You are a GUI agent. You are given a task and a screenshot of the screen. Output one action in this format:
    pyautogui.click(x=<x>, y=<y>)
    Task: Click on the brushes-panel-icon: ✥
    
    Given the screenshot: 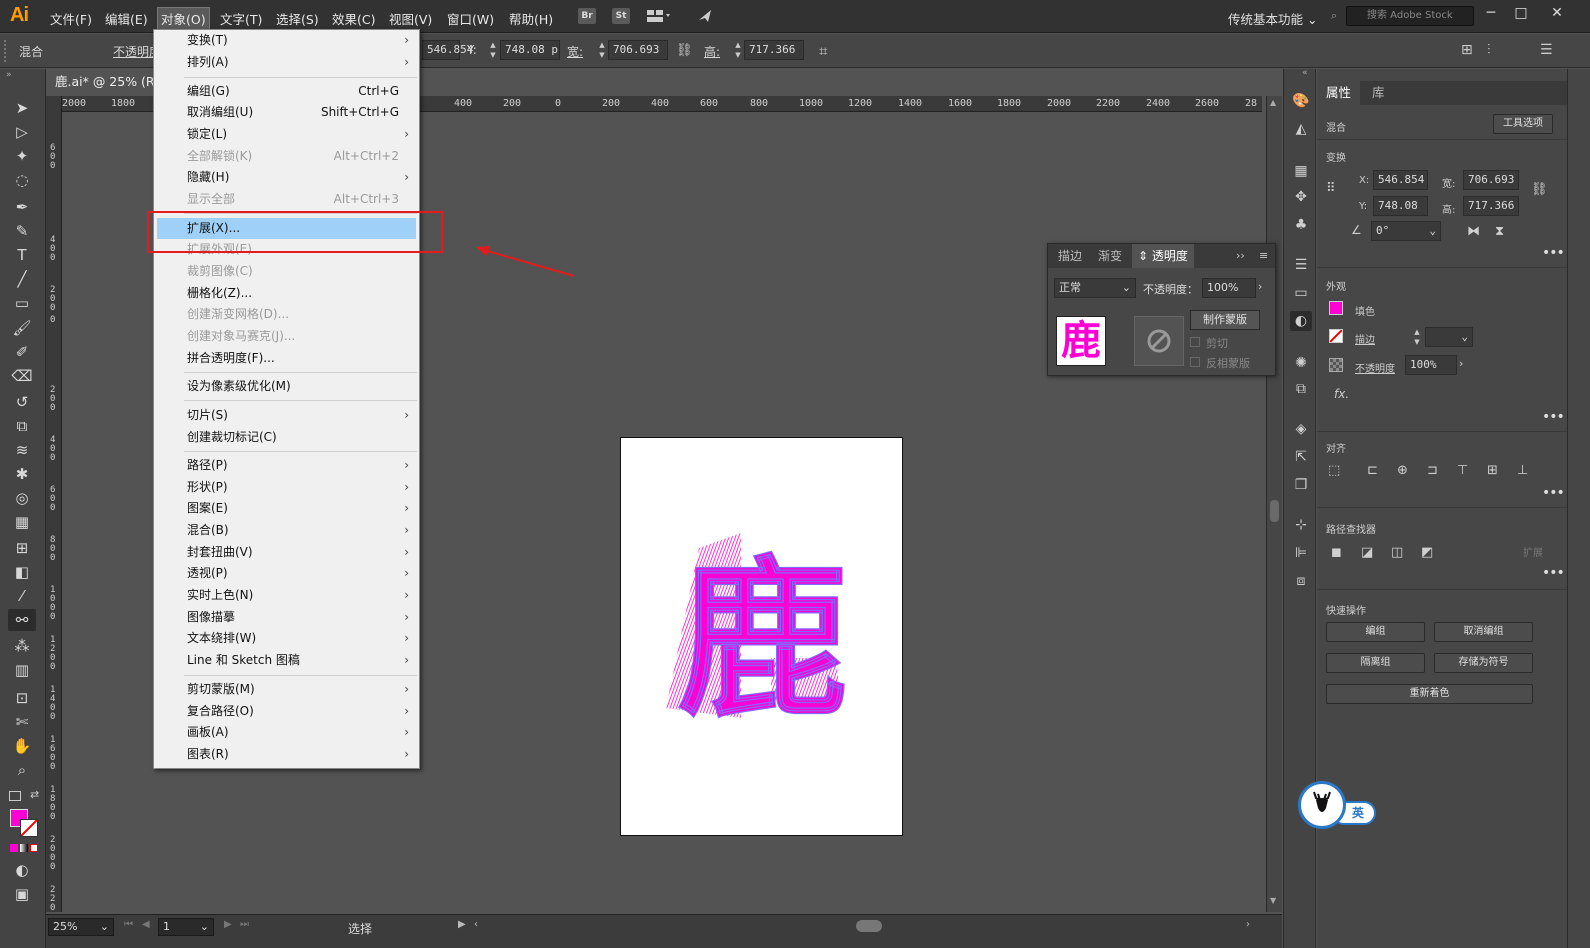 What is the action you would take?
    pyautogui.click(x=1301, y=197)
    